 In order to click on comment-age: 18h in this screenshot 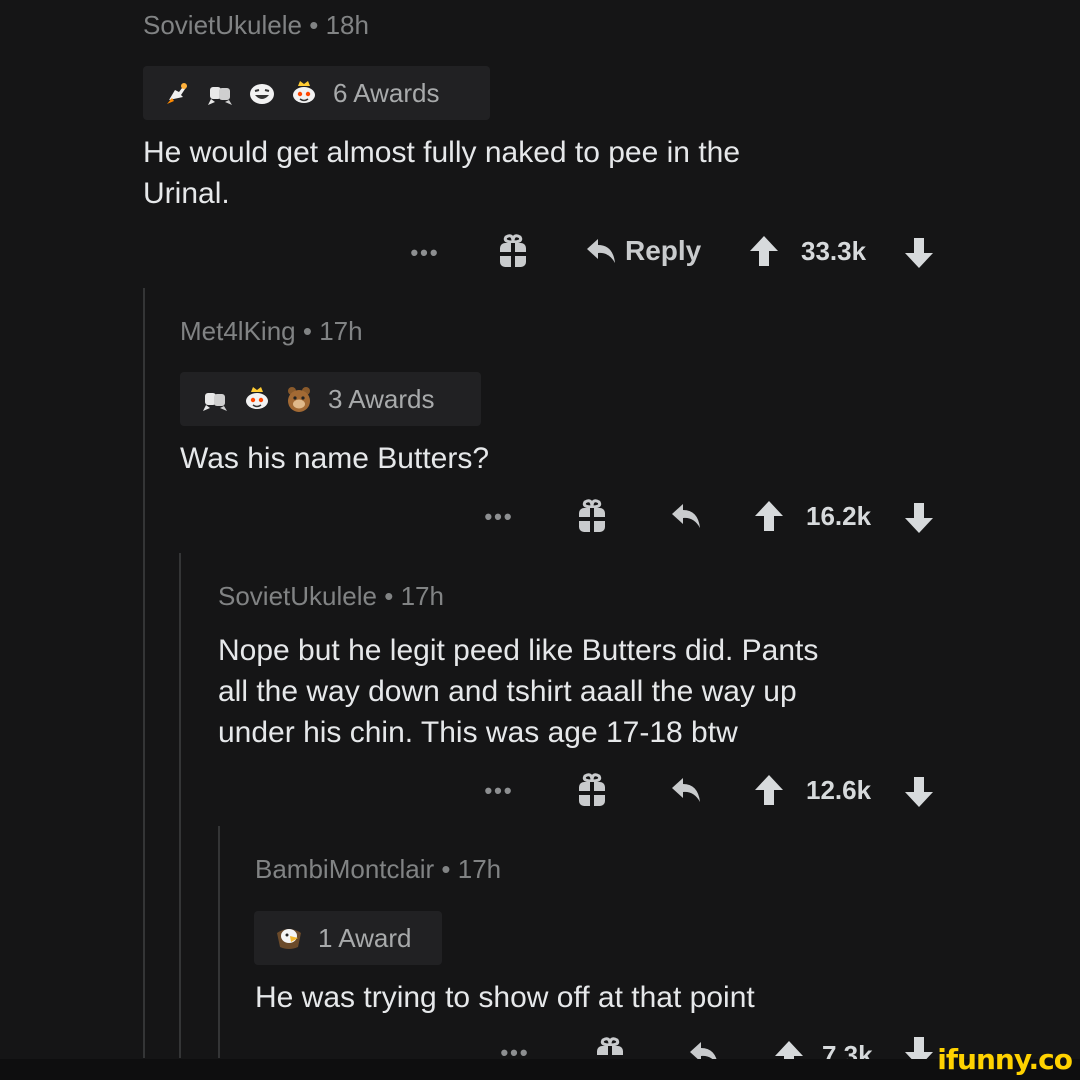, I will do `click(347, 25)`.